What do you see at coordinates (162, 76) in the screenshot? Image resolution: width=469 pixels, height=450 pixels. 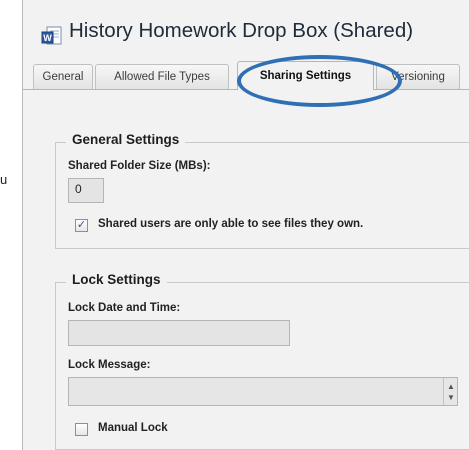 I see `tab-allowed-file-types: Allowed File Types` at bounding box center [162, 76].